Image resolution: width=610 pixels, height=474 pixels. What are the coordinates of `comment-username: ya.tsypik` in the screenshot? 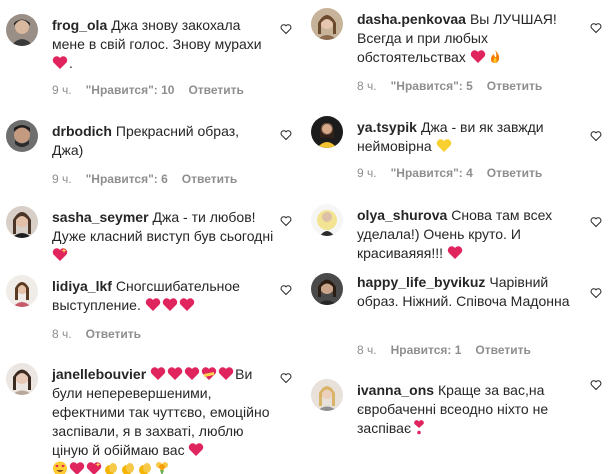 It's located at (387, 127).